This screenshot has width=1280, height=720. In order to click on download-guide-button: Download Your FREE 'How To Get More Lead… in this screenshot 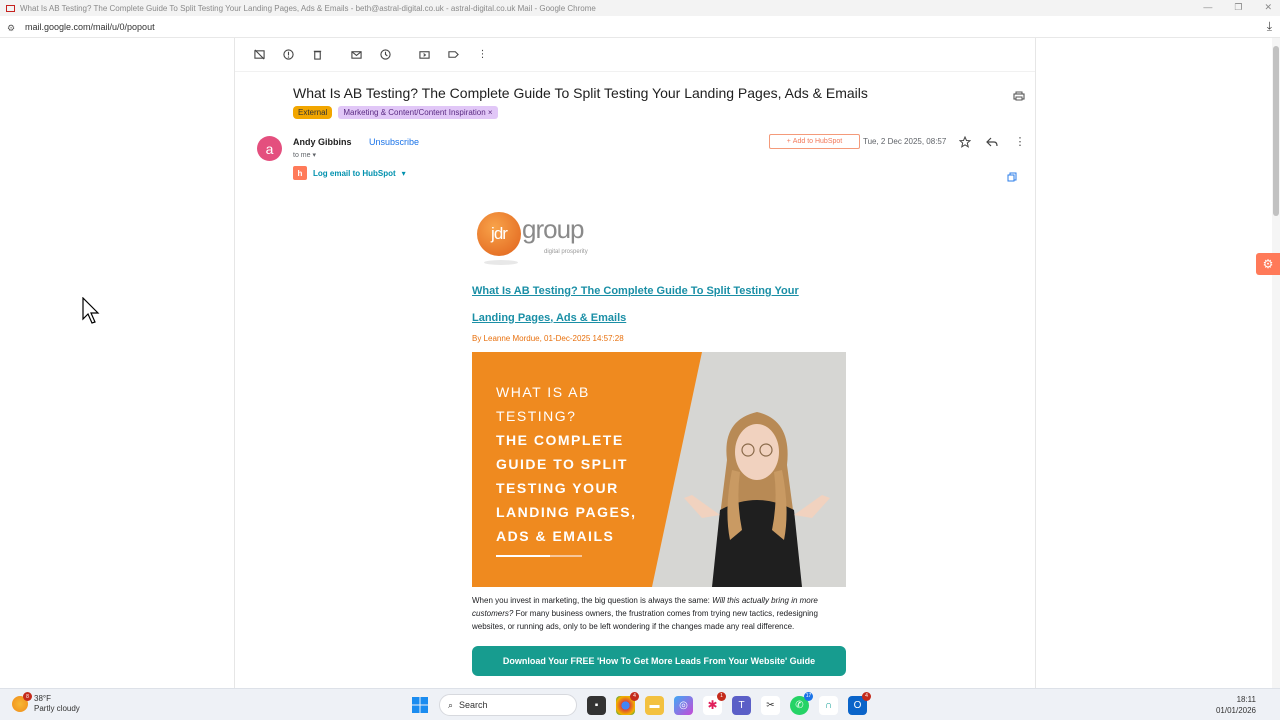, I will do `click(659, 661)`.